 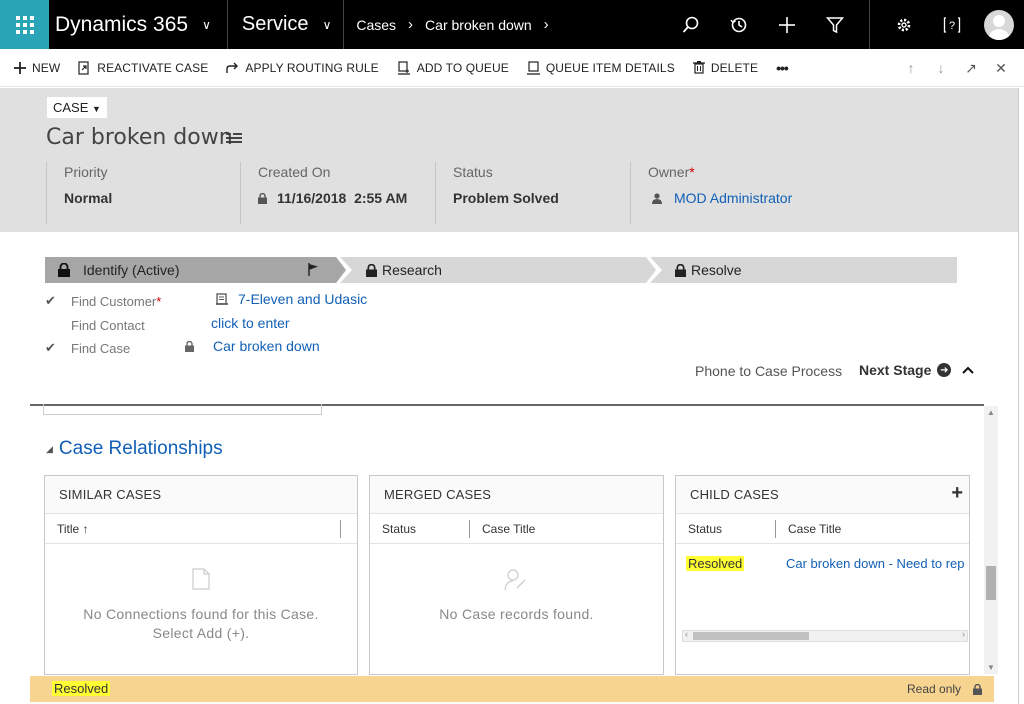 I want to click on entity-name: CASE, so click(x=71, y=107).